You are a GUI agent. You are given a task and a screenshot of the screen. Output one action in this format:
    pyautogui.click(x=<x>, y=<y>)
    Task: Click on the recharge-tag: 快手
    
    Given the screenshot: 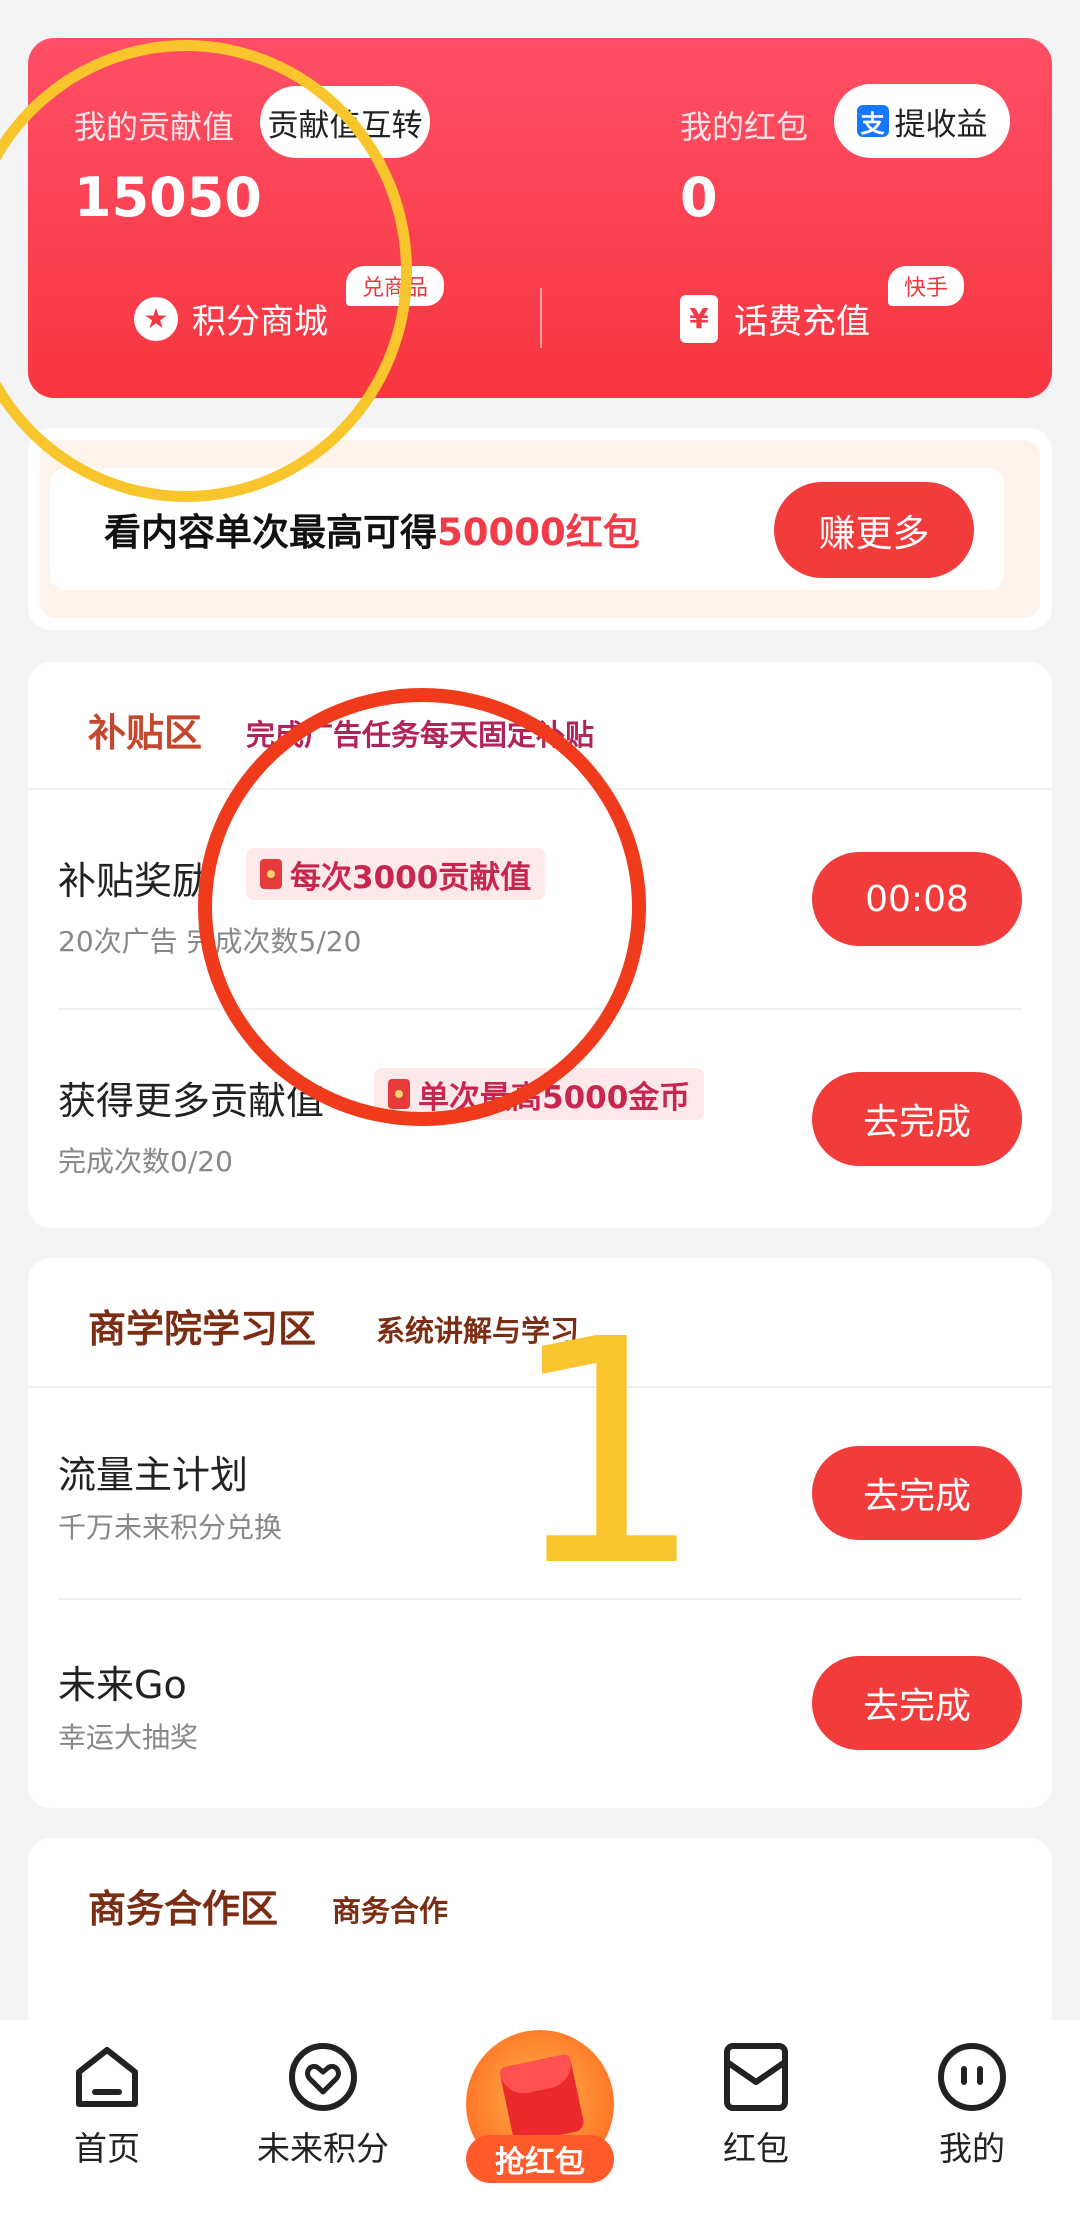 What is the action you would take?
    pyautogui.click(x=926, y=286)
    